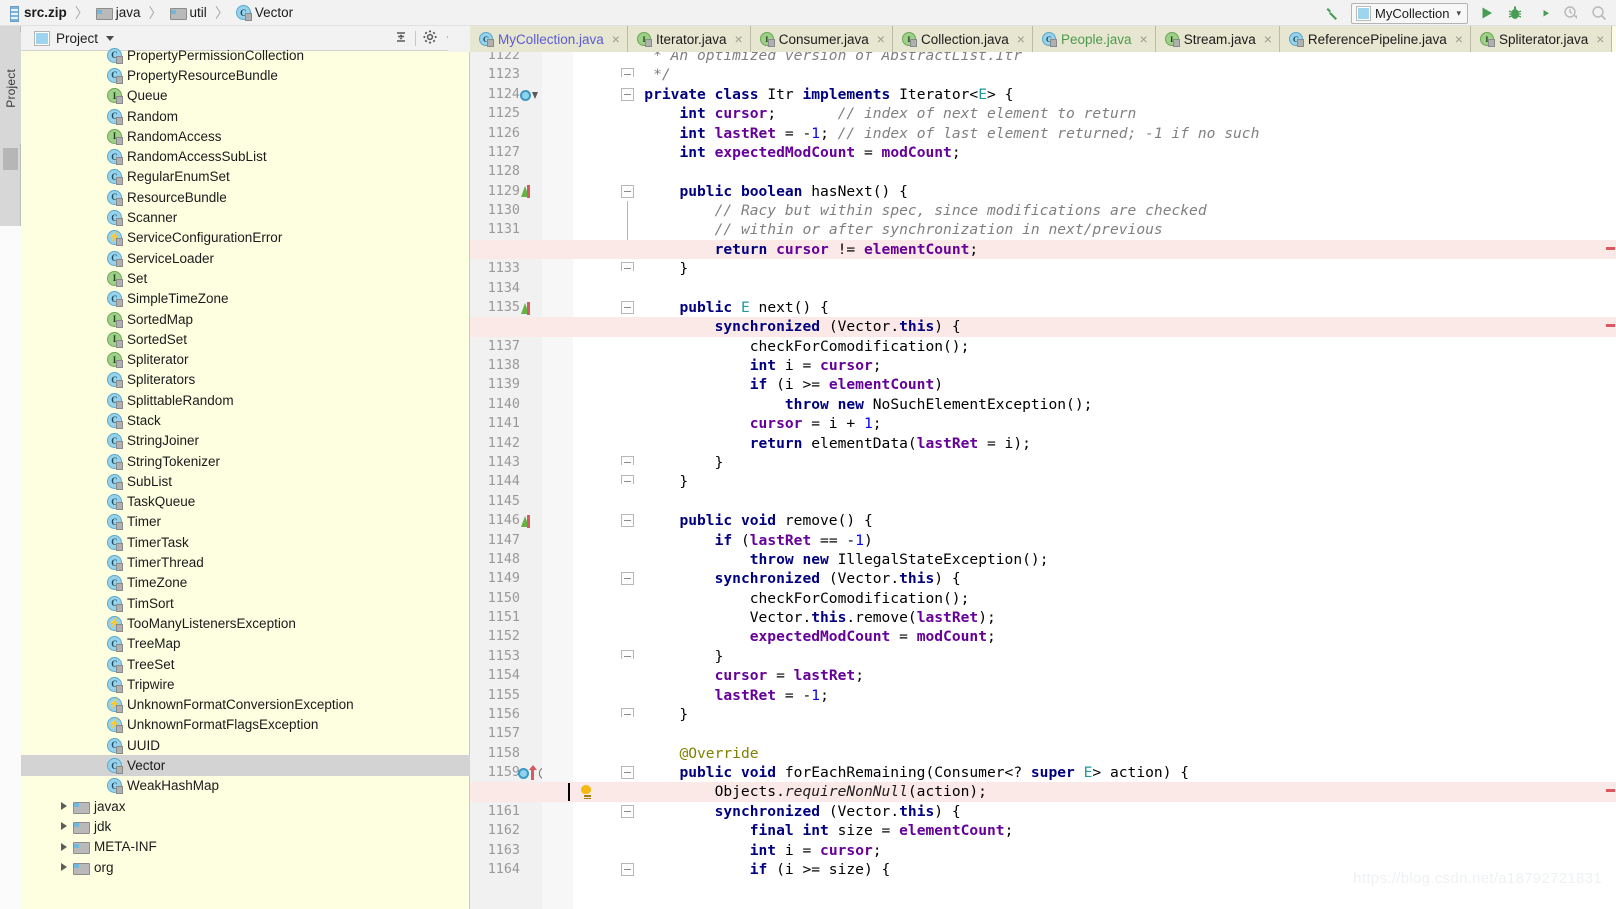  I want to click on code-line: Objects.requireNonNull(action);, so click(1043, 792).